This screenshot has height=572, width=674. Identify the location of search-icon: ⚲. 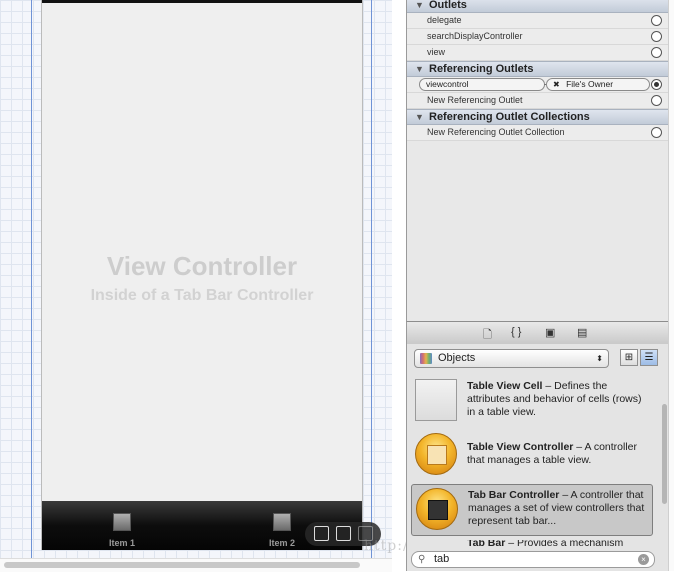
(422, 559).